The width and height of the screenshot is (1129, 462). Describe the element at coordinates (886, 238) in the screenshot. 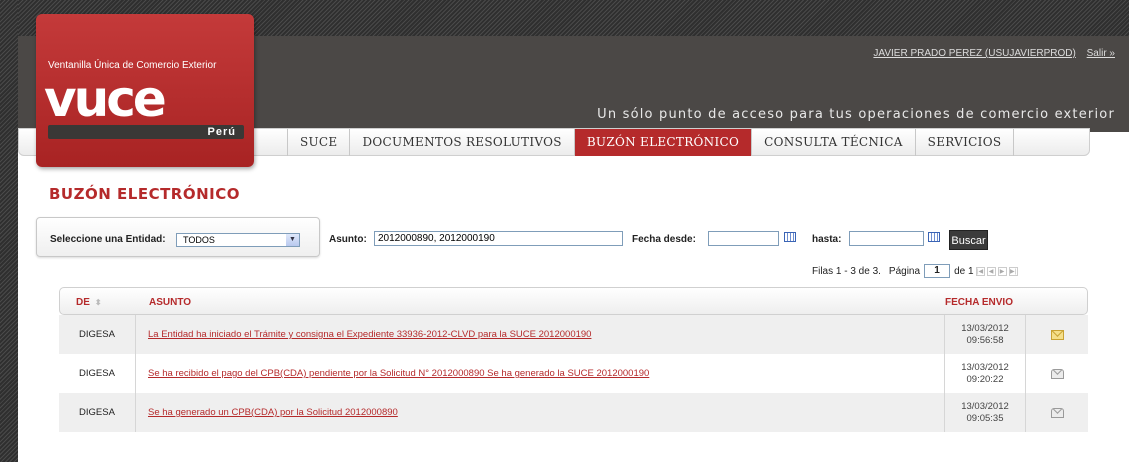

I see `hasta-input` at that location.